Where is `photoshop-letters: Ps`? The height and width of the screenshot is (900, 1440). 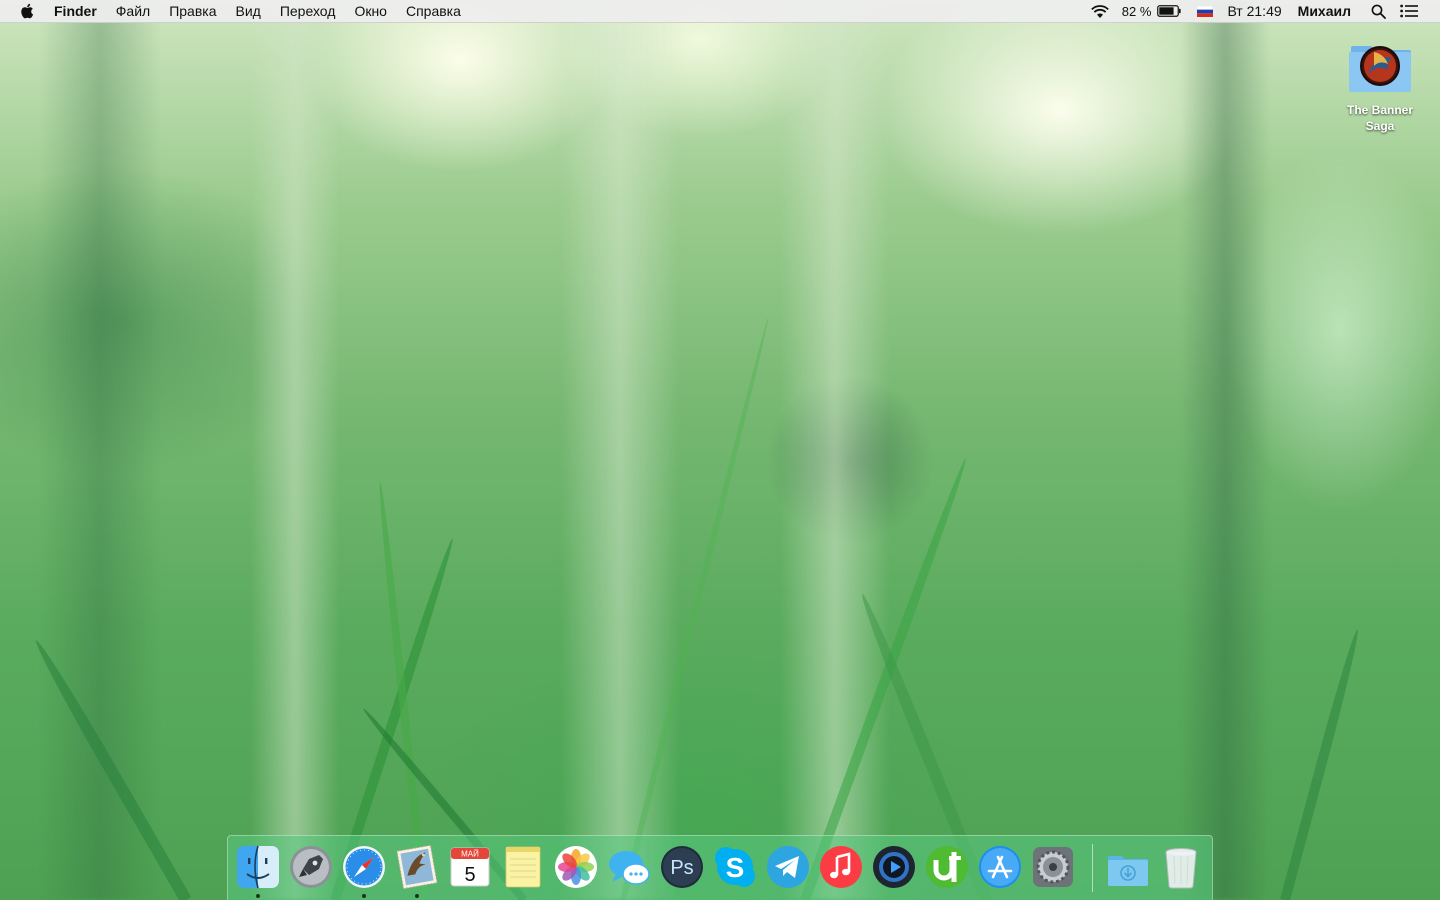
photoshop-letters: Ps is located at coordinates (681, 868).